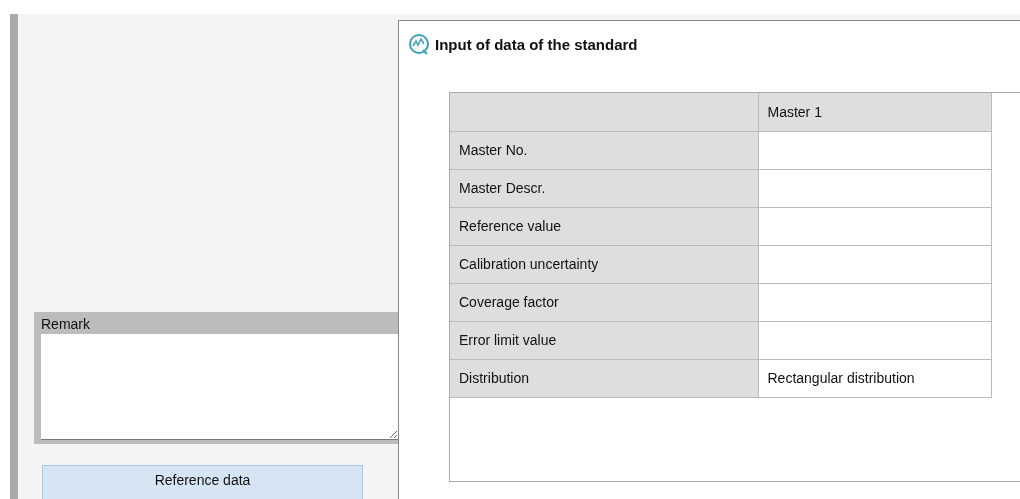 This screenshot has height=499, width=1020. I want to click on row-header: Error limit value, so click(604, 340).